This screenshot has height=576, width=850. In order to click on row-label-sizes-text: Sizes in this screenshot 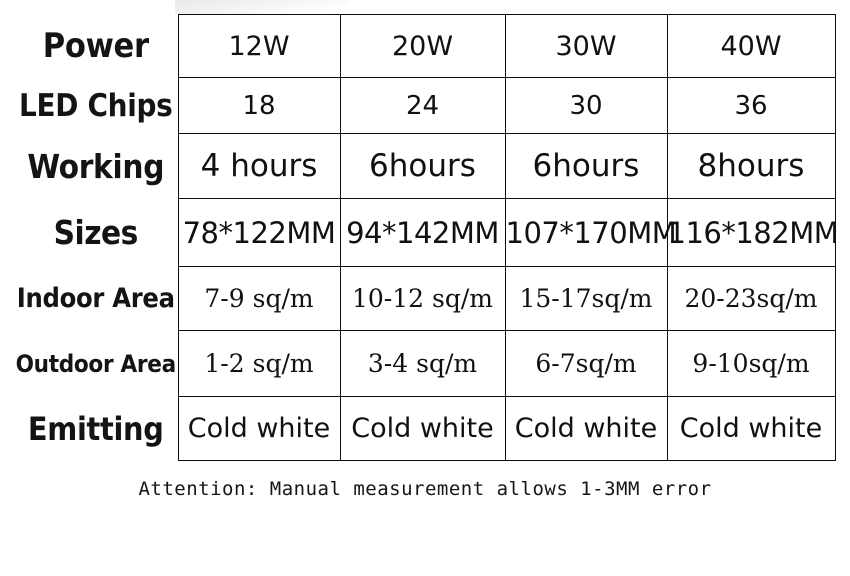, I will do `click(96, 232)`.